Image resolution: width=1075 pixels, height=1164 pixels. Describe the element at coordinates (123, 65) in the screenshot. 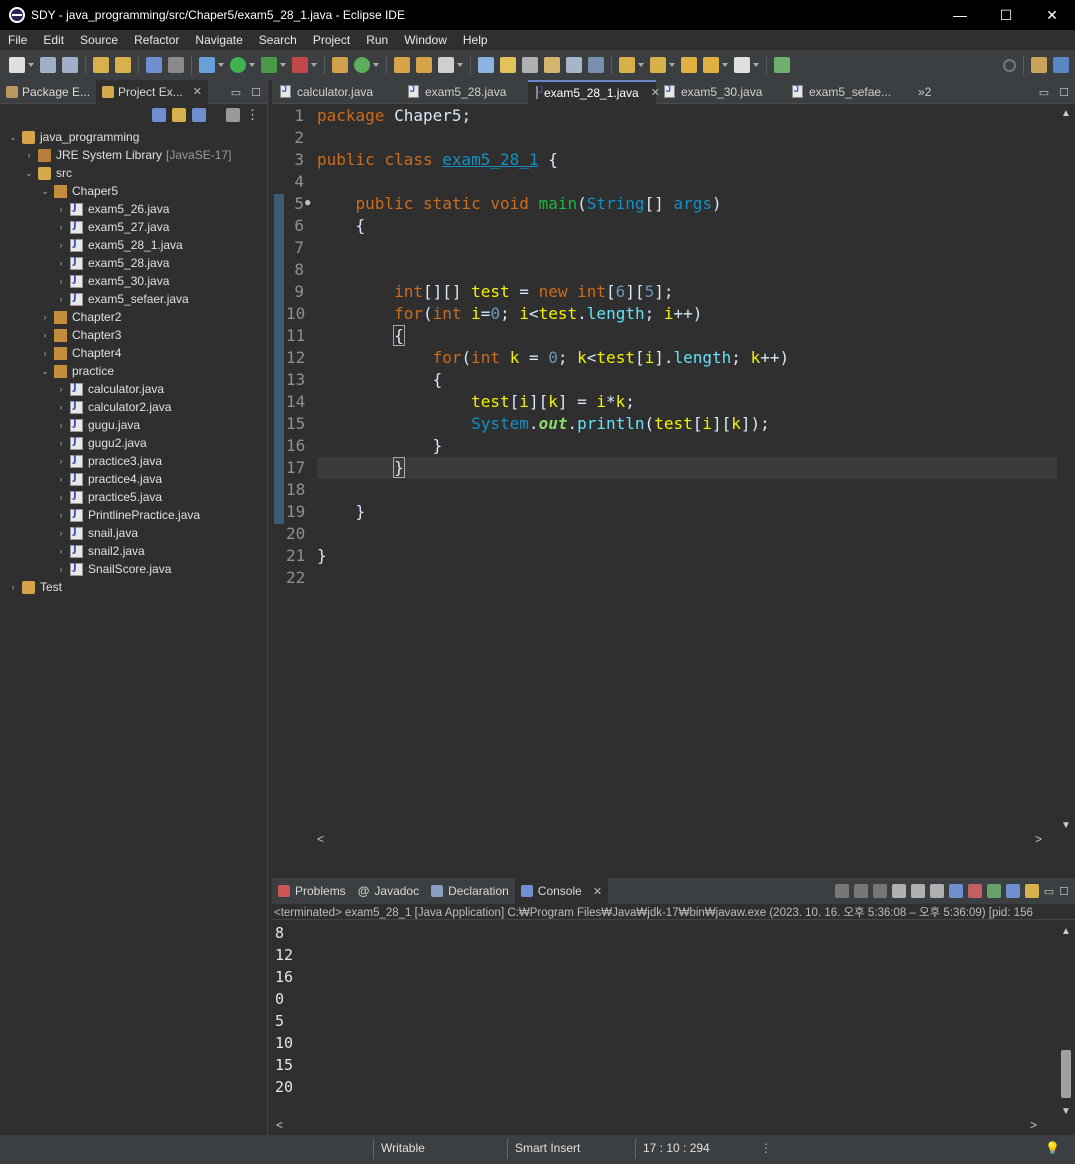

I see `redo-icon` at that location.